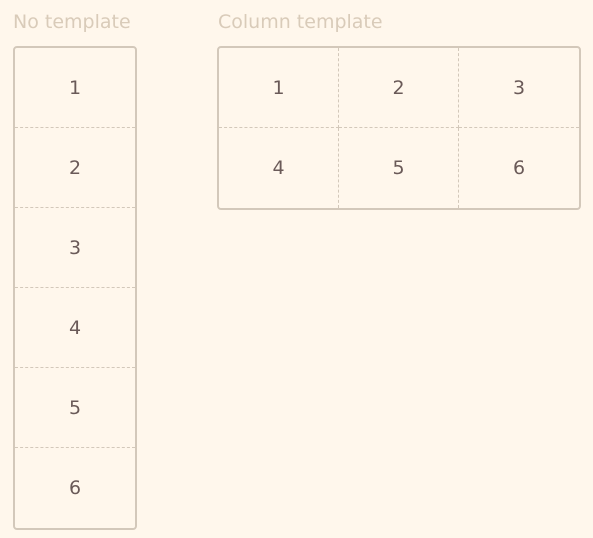 The height and width of the screenshot is (538, 593). I want to click on column-template-label: Column template, so click(300, 22).